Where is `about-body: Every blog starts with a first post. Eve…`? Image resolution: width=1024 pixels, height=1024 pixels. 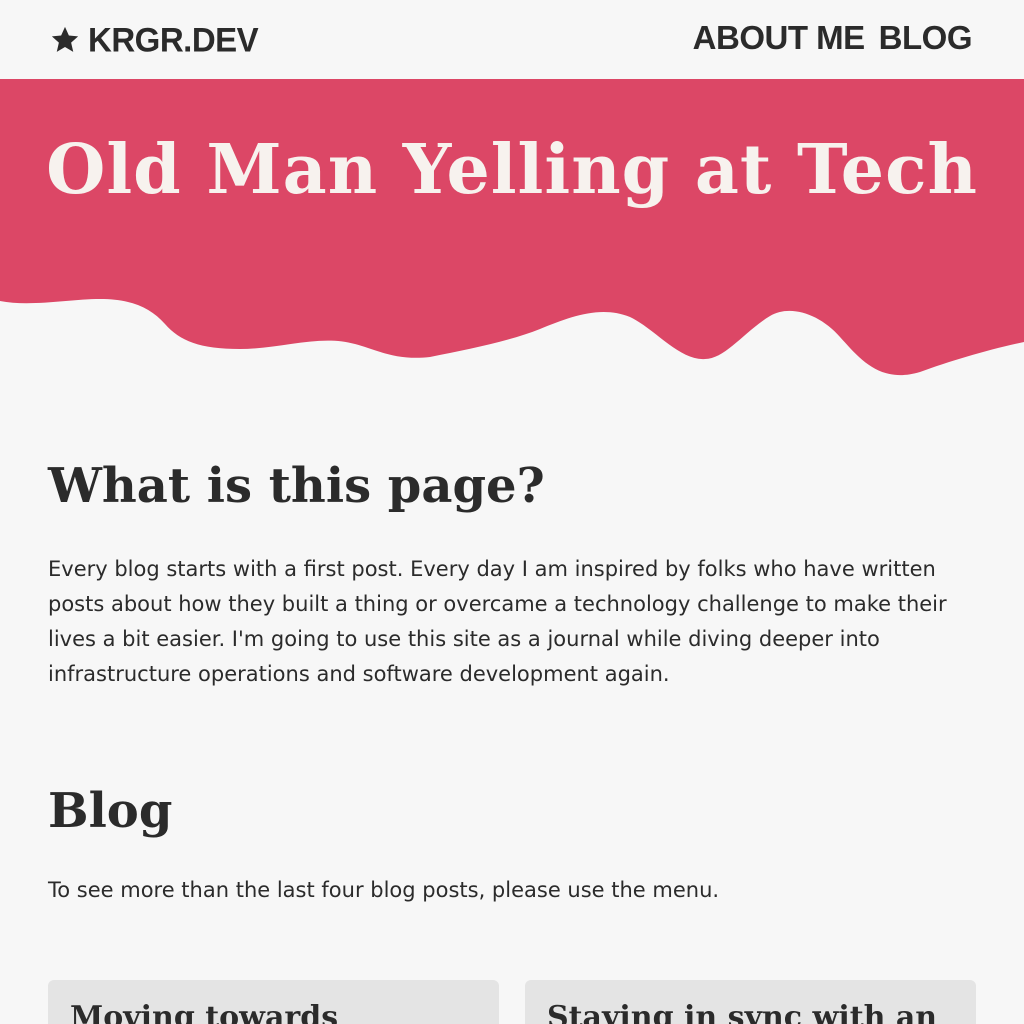 about-body: Every blog starts with a first post. Eve… is located at coordinates (497, 621).